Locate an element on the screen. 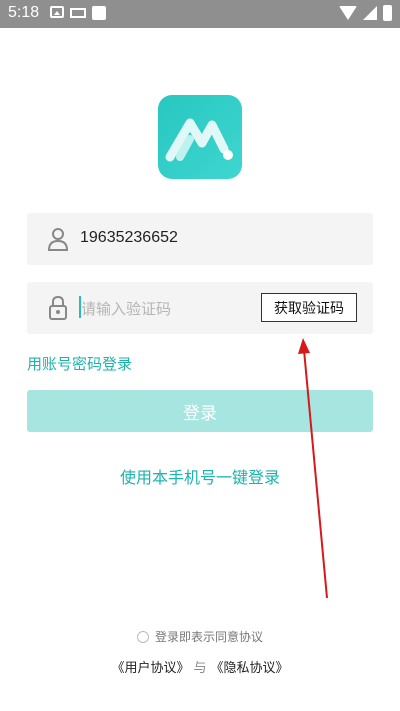  agreement-links: 《用户协议》与《隐私协议》 is located at coordinates (200, 666).